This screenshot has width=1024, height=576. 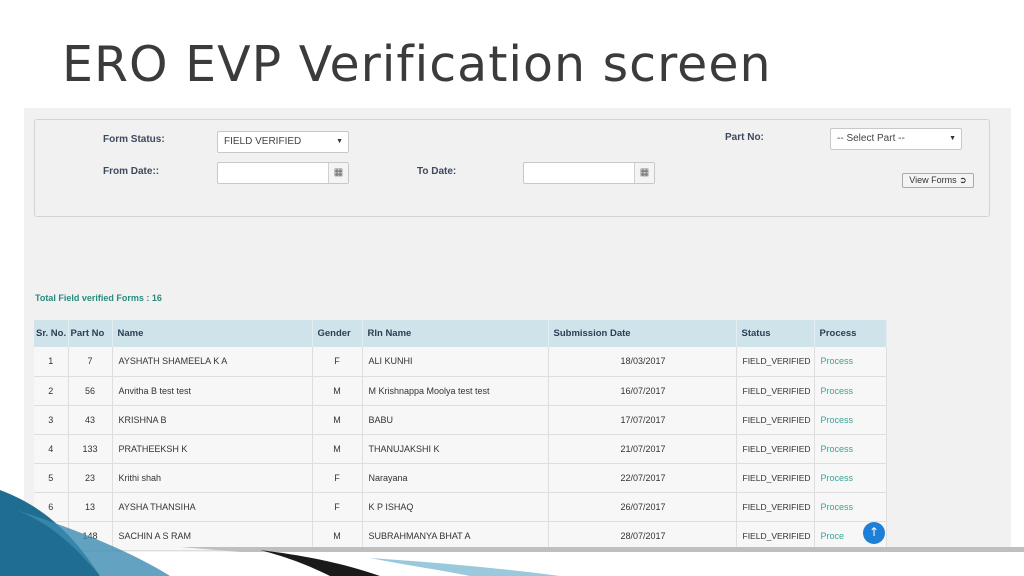 I want to click on cell-part-no: 23, so click(x=90, y=478).